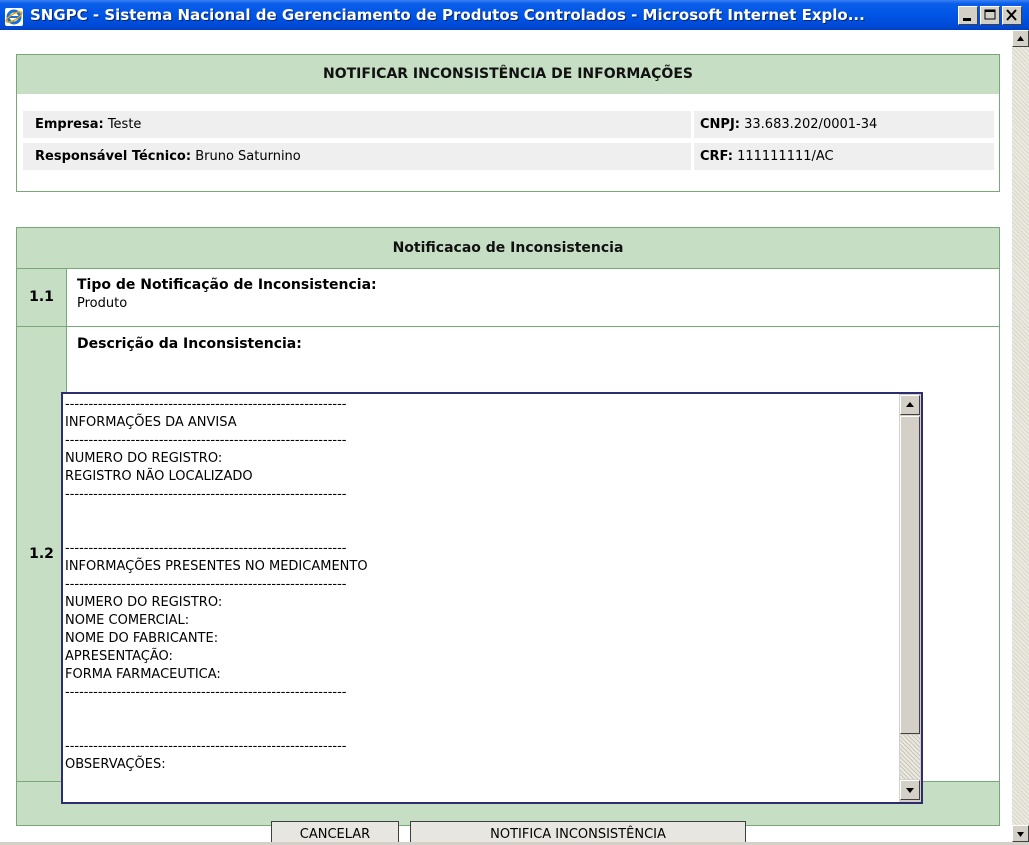 The height and width of the screenshot is (845, 1029). What do you see at coordinates (335, 831) in the screenshot?
I see `cancel-button: CANCELAR` at bounding box center [335, 831].